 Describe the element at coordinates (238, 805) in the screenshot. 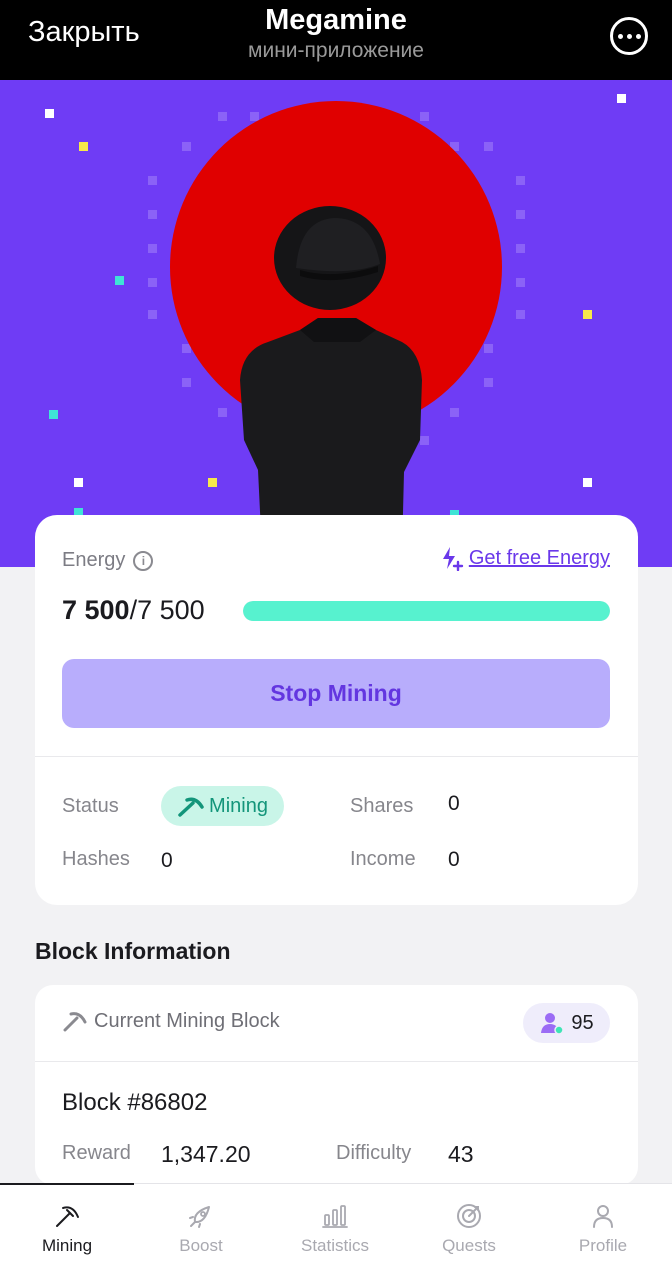

I see `status-value: Mining` at that location.